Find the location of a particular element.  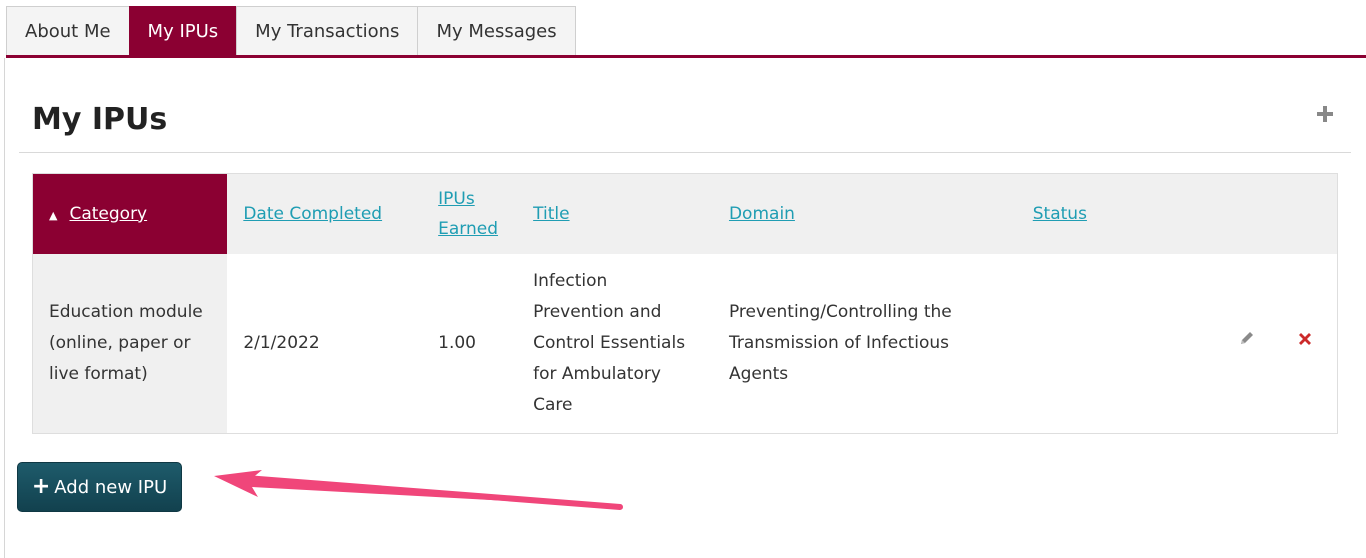

sort-link-ipus-earned: IPUs Earned is located at coordinates (468, 214).